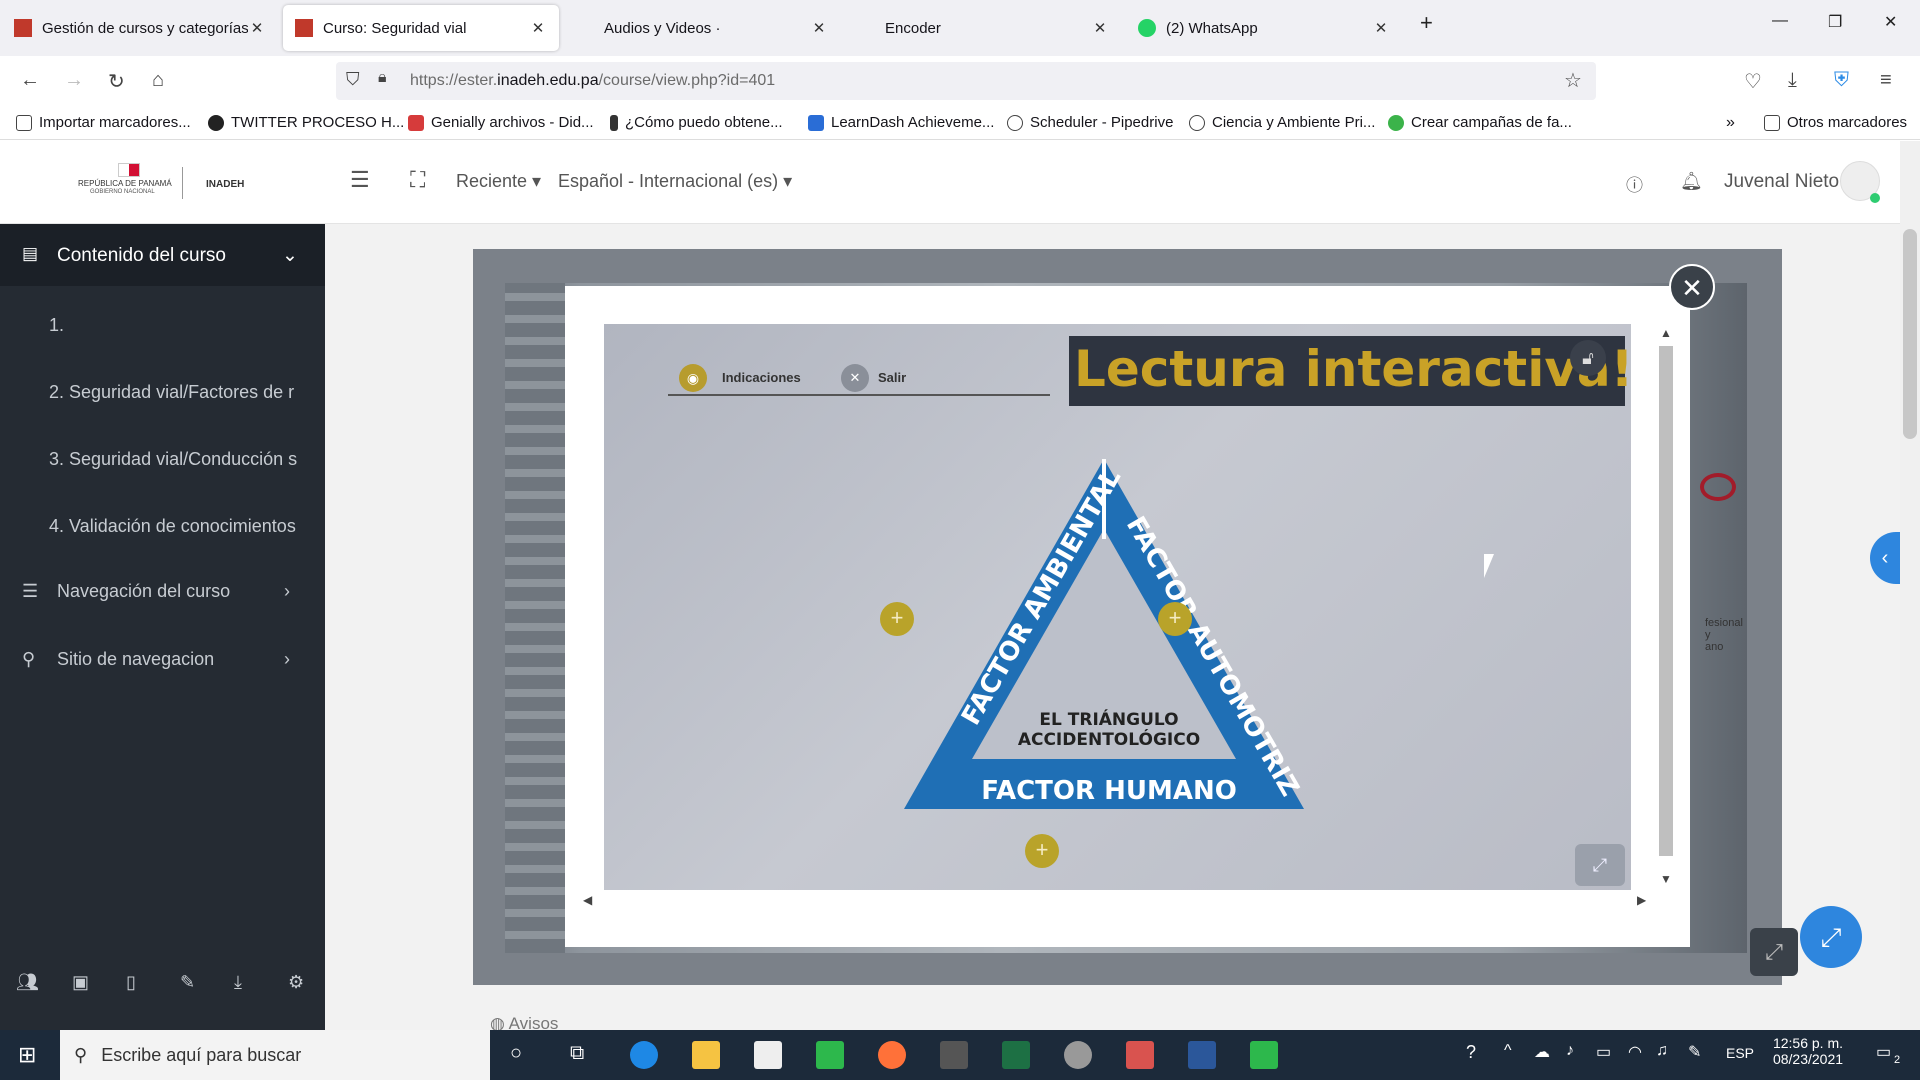 The image size is (1920, 1080). I want to click on cortana-icon: ○, so click(516, 1053).